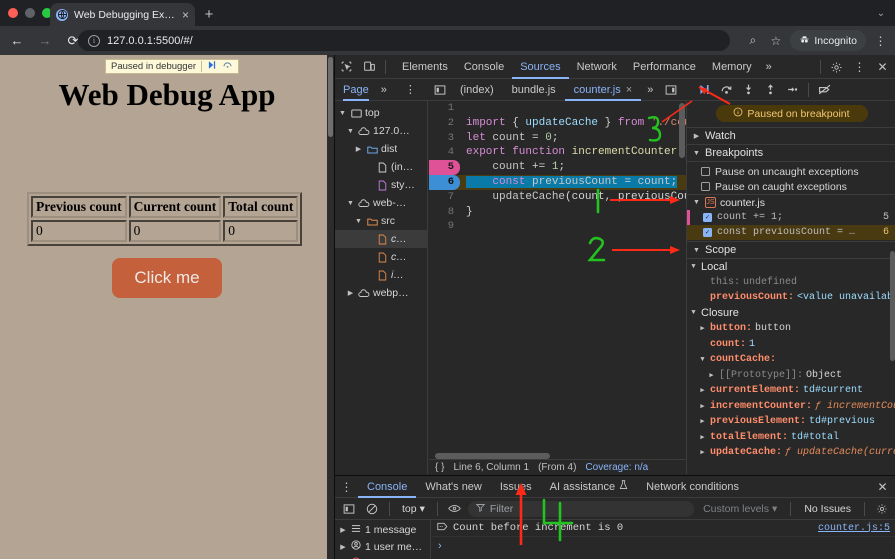 This screenshot has height=559, width=895. What do you see at coordinates (227, 66) in the screenshot?
I see `step-over-icon` at bounding box center [227, 66].